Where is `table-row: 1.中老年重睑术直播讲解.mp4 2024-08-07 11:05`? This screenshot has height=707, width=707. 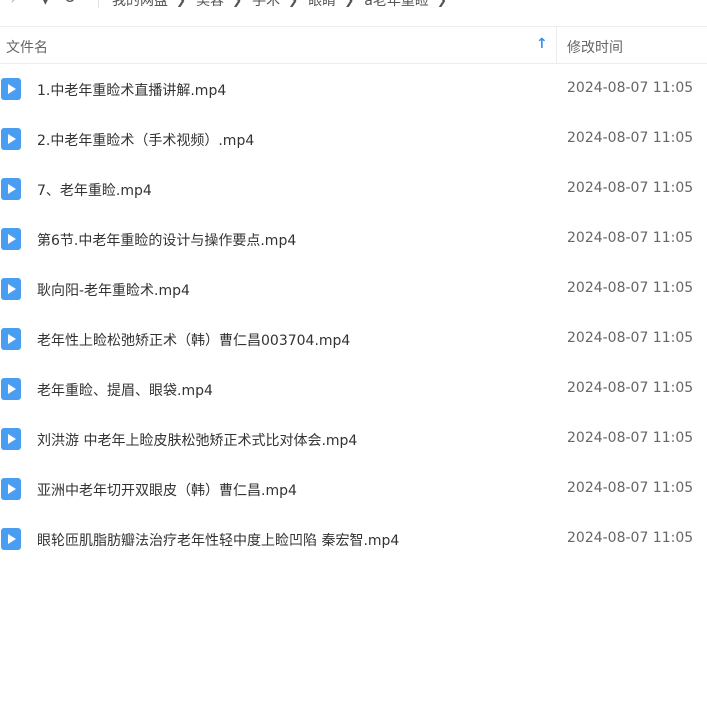 table-row: 1.中老年重睑术直播讲解.mp4 2024-08-07 11:05 is located at coordinates (353, 89).